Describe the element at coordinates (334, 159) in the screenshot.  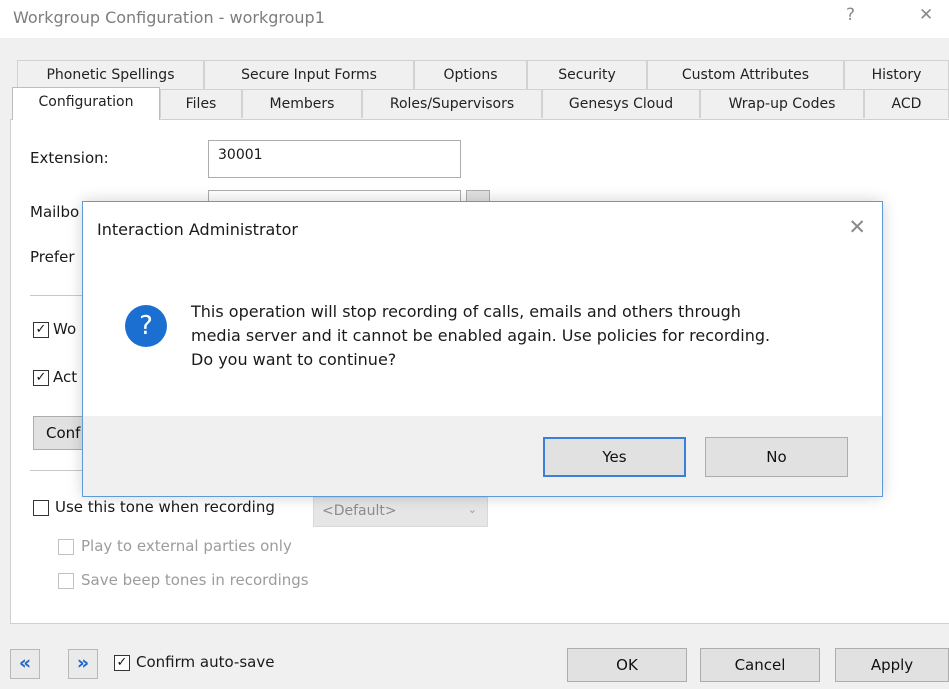
I see `extension-input: 30001` at that location.